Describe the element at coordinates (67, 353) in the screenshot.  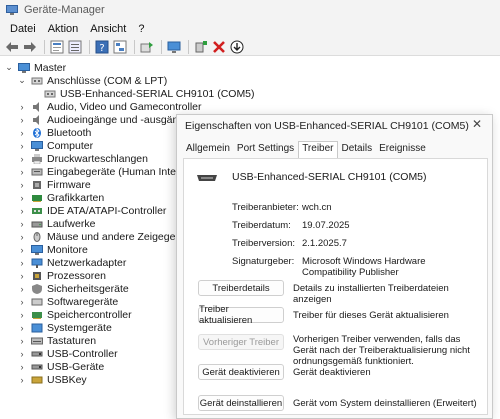
I see `tree-item-usb-controller: › USB-Controller` at that location.